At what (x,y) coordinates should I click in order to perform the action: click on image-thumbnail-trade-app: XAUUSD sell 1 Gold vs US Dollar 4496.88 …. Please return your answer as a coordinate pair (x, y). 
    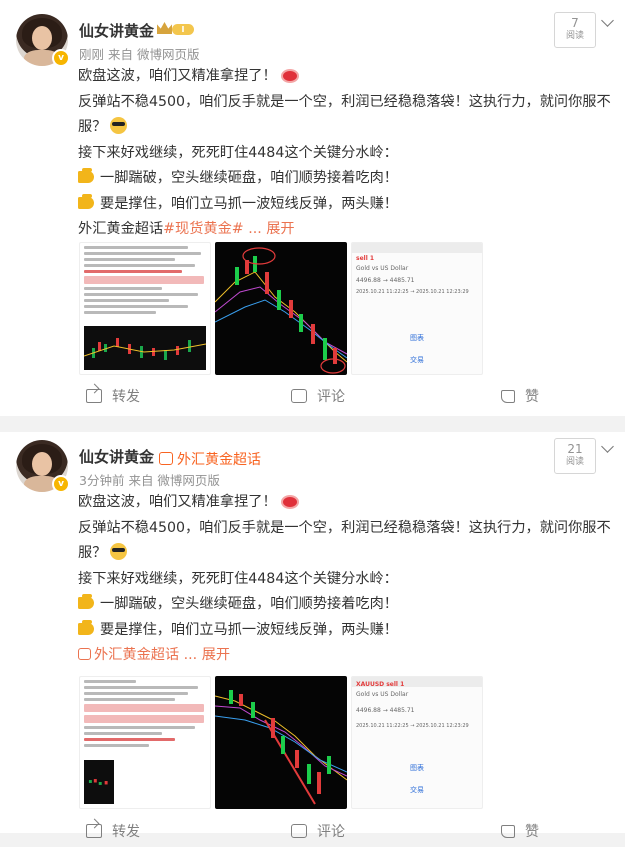
    Looking at the image, I should click on (417, 742).